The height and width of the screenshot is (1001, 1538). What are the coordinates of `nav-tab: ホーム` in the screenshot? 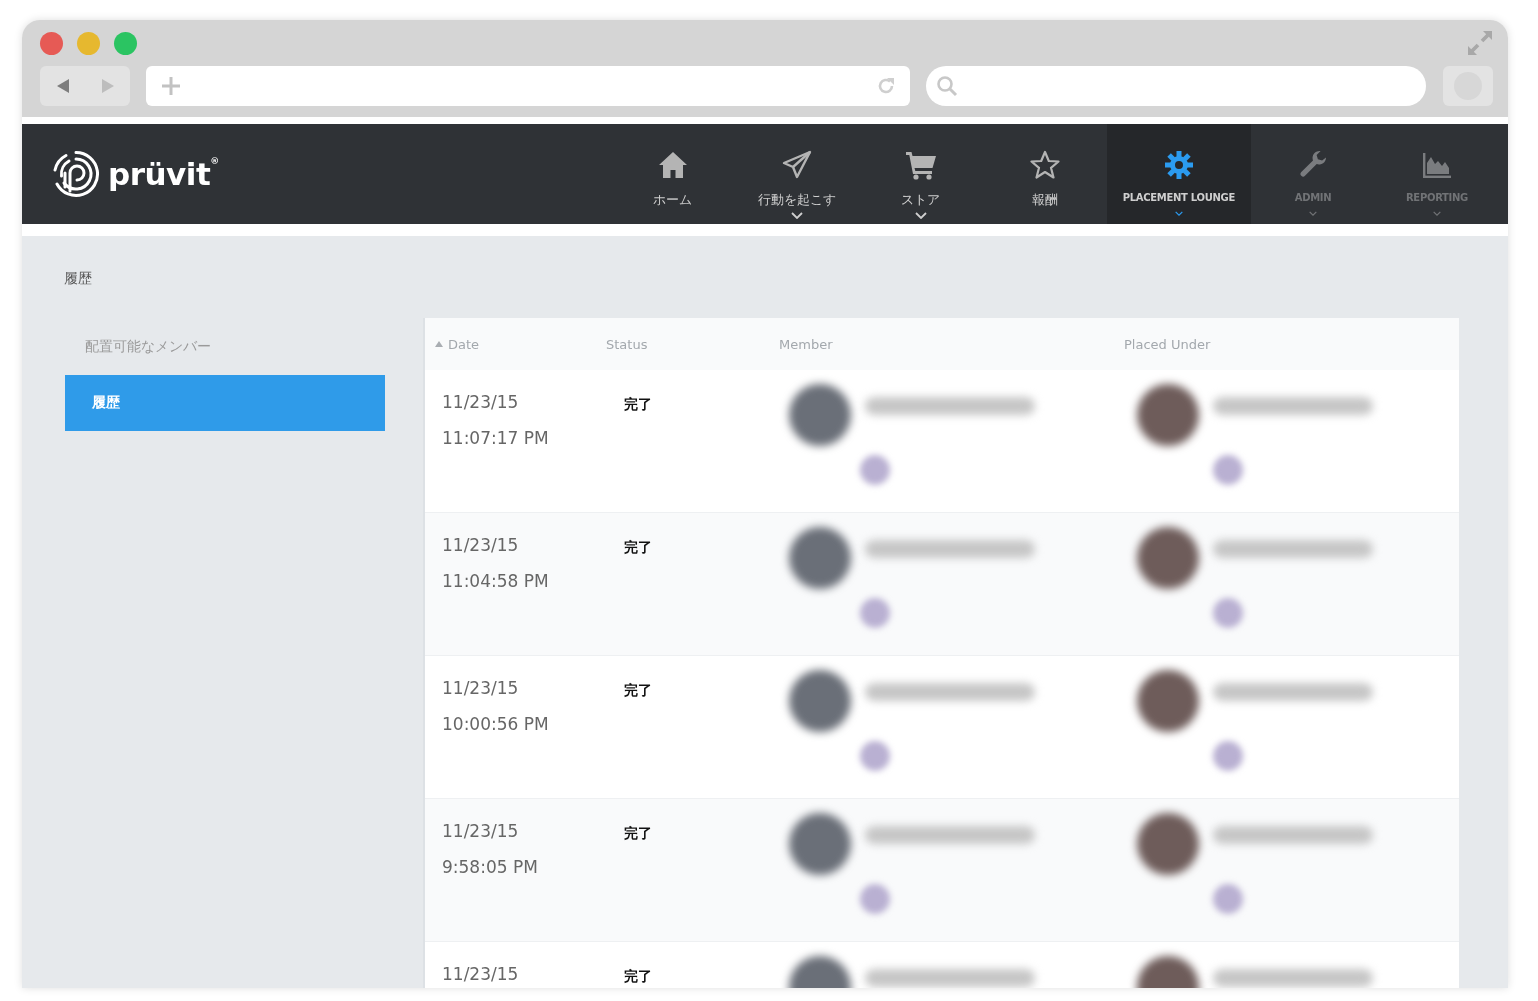 It's located at (672, 174).